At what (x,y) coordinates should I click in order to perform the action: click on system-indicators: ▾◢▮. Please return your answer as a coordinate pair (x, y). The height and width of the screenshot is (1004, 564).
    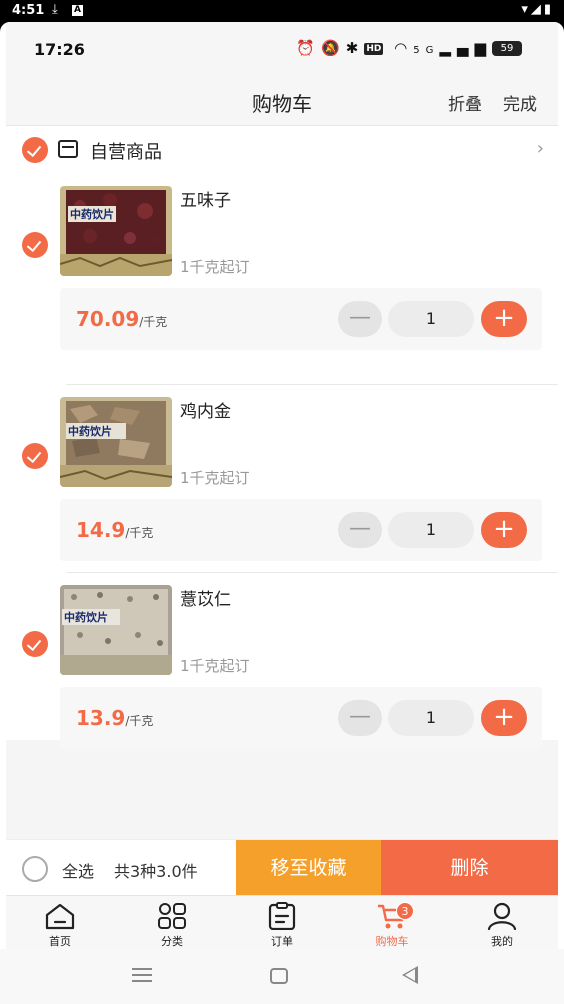
    Looking at the image, I should click on (537, 9).